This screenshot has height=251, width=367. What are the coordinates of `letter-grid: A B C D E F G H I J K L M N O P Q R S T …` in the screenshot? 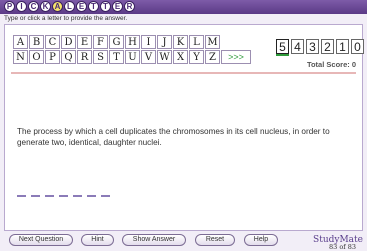 It's located at (132, 50).